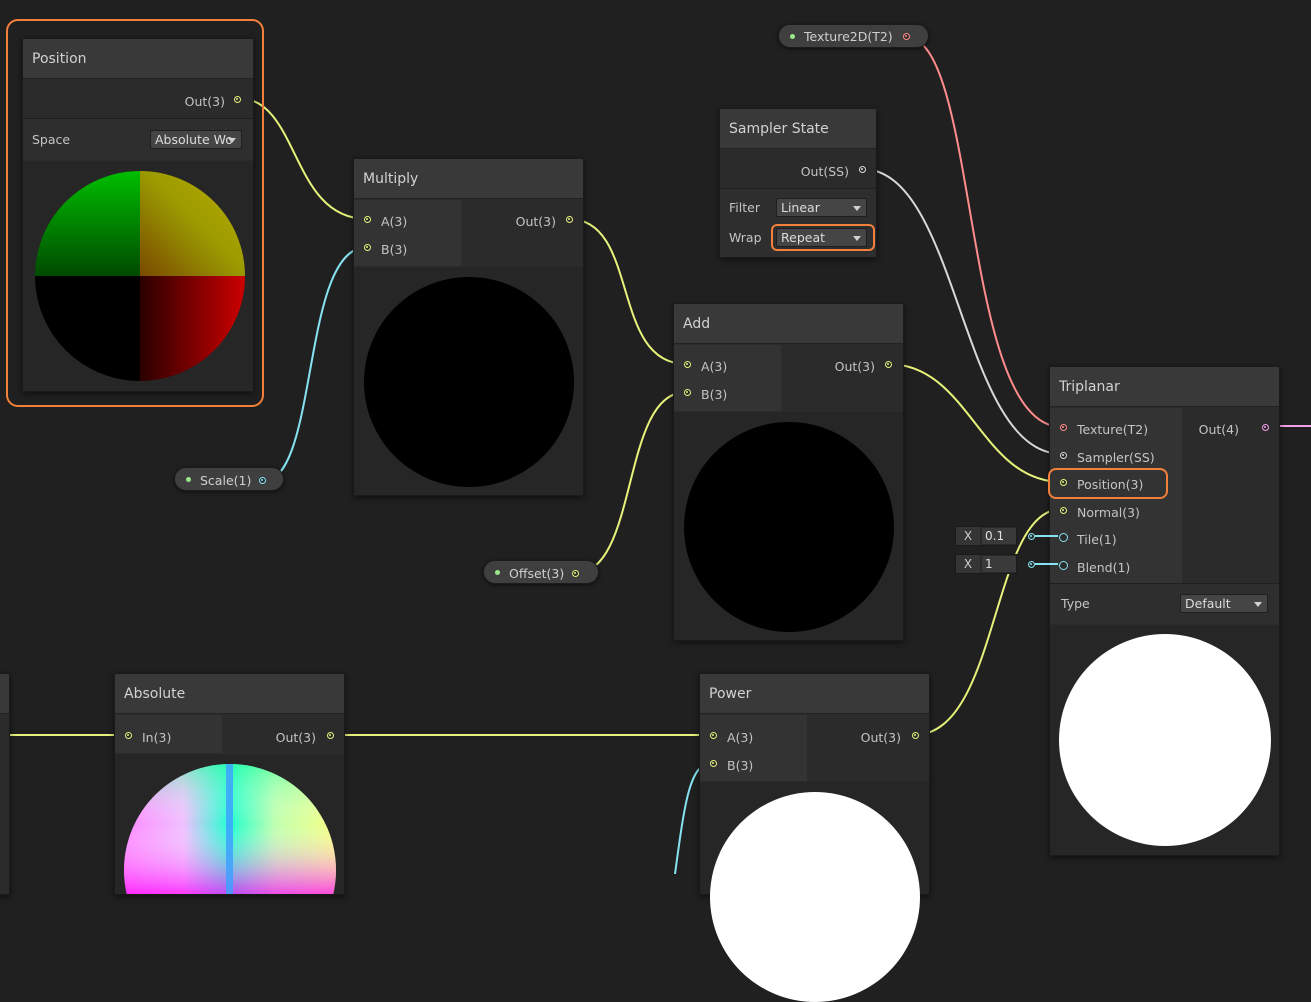  I want to click on node-title: Triplanar, so click(1164, 387).